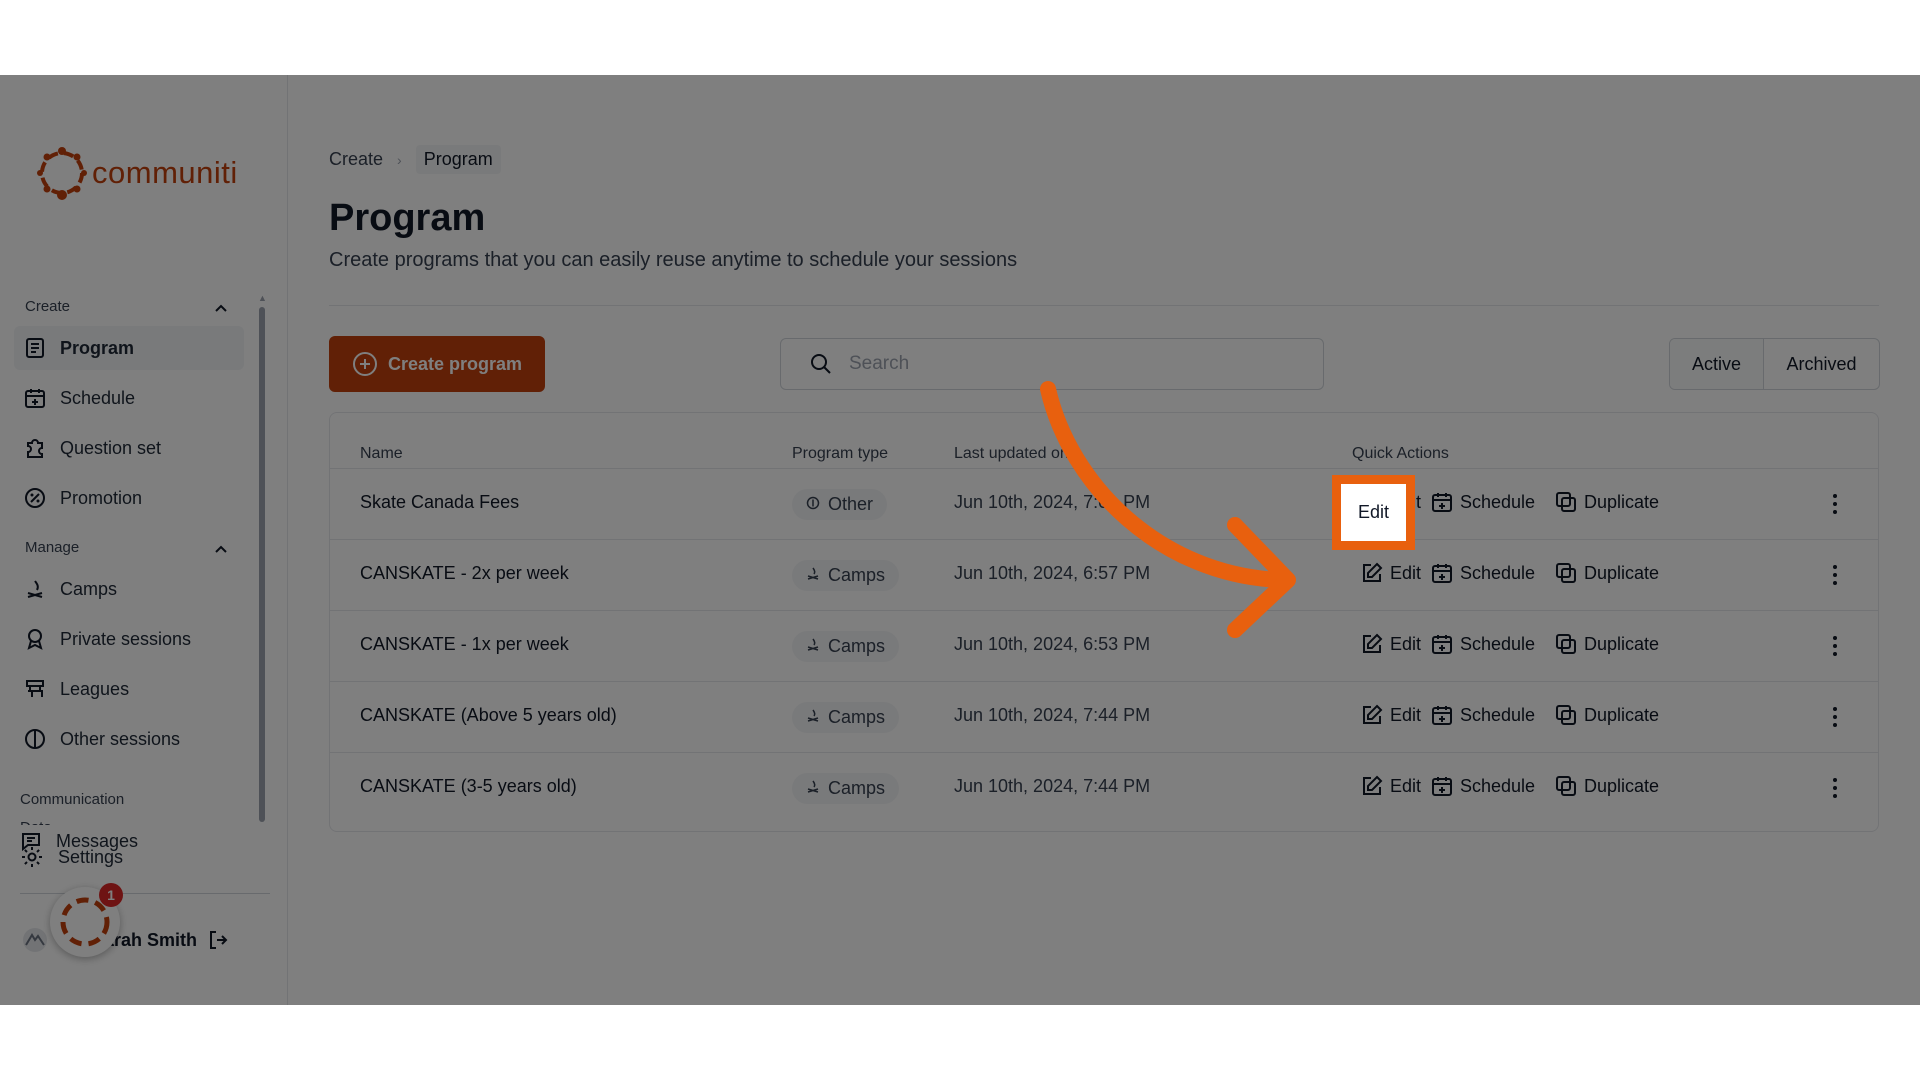 Image resolution: width=1920 pixels, height=1080 pixels. Describe the element at coordinates (407, 218) in the screenshot. I see `page-title: Program` at that location.